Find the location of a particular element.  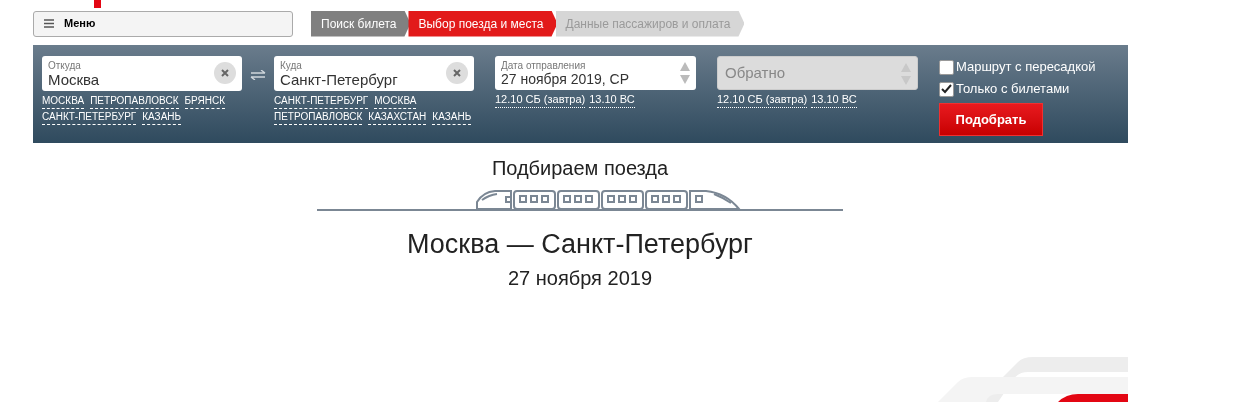

loading-title: Подбираем поезда is located at coordinates (580, 168).